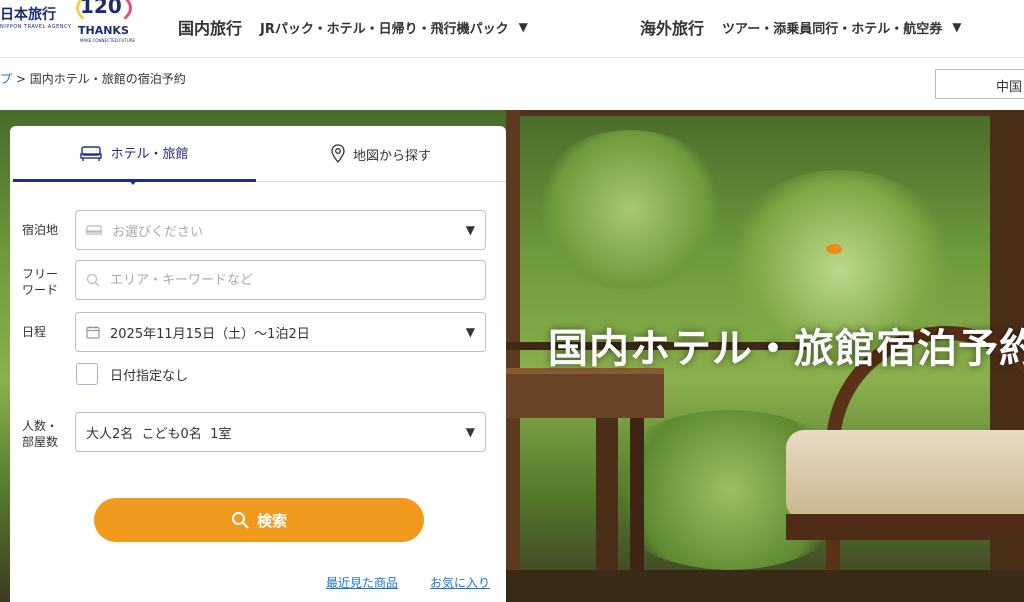 This screenshot has height=602, width=1024. What do you see at coordinates (6, 79) in the screenshot?
I see `breadcrumb-prev-link: プ` at bounding box center [6, 79].